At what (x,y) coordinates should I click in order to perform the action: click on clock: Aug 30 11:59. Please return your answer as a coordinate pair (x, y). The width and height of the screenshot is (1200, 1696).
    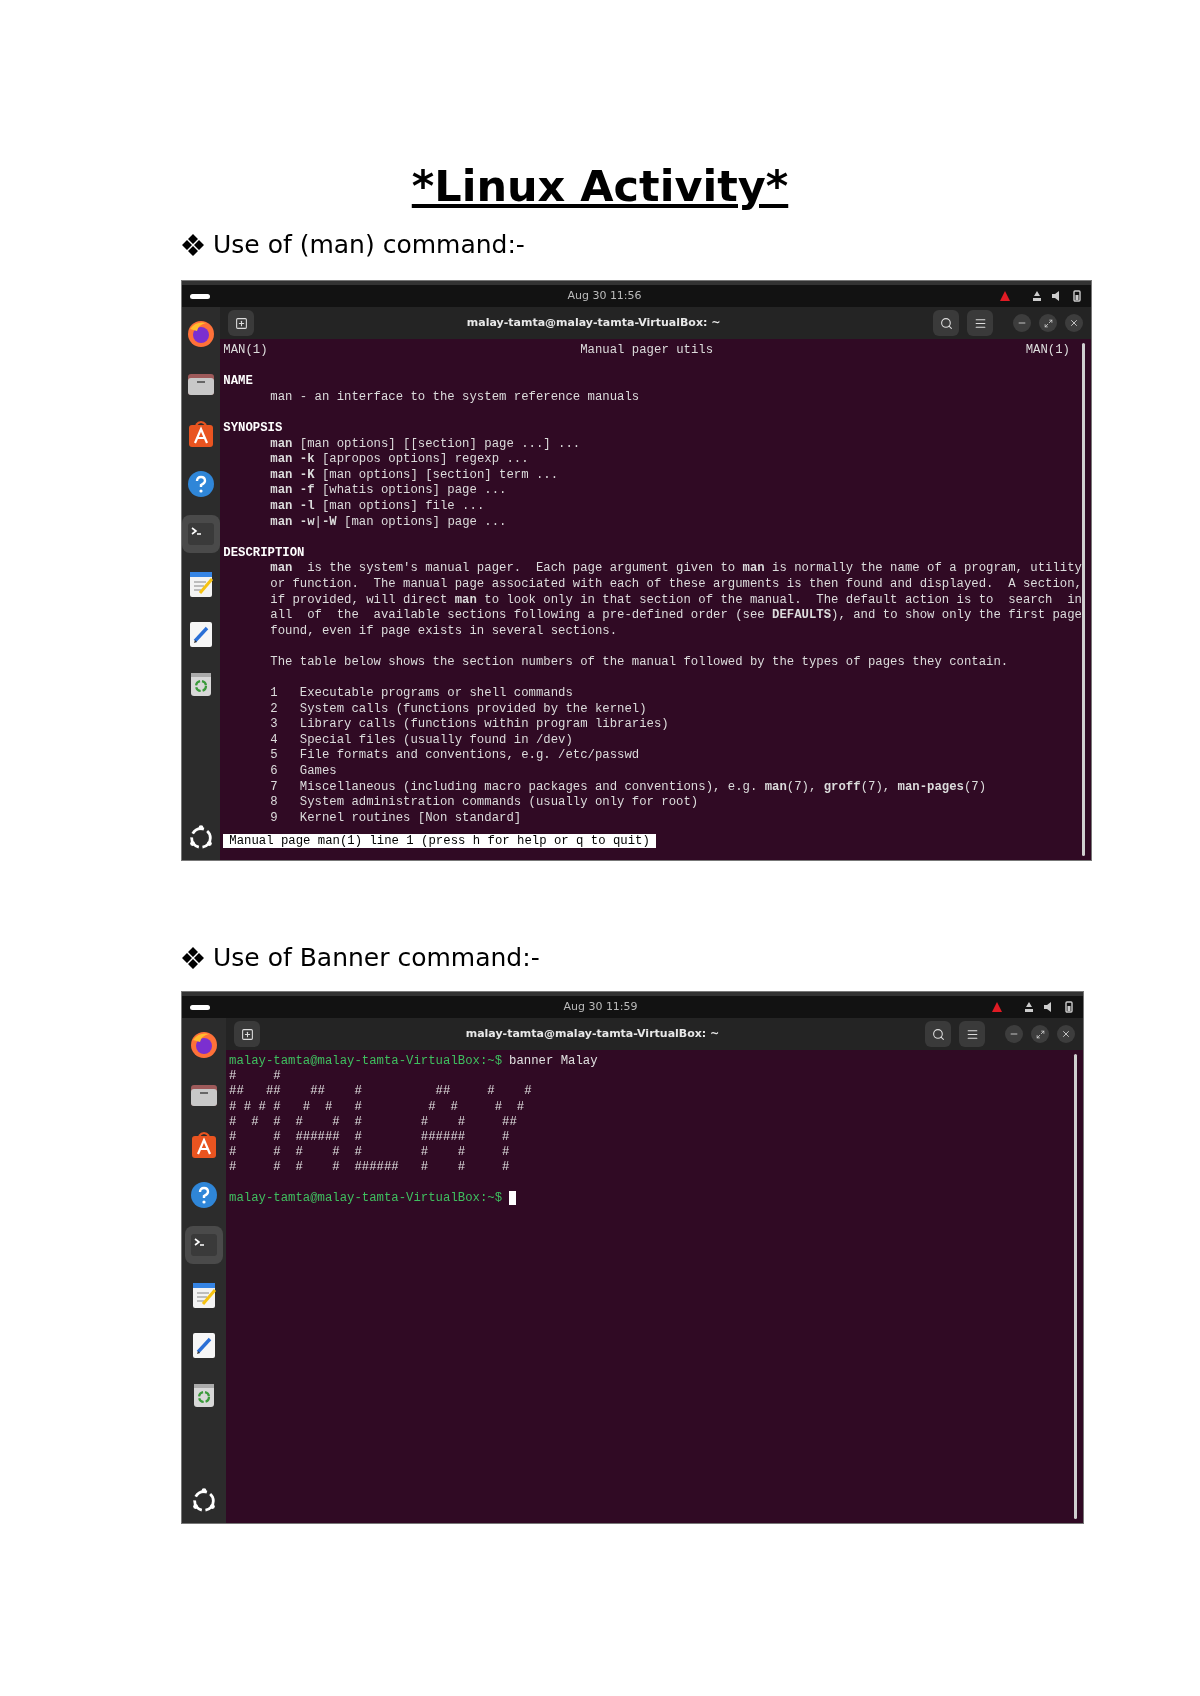
    Looking at the image, I should click on (600, 1007).